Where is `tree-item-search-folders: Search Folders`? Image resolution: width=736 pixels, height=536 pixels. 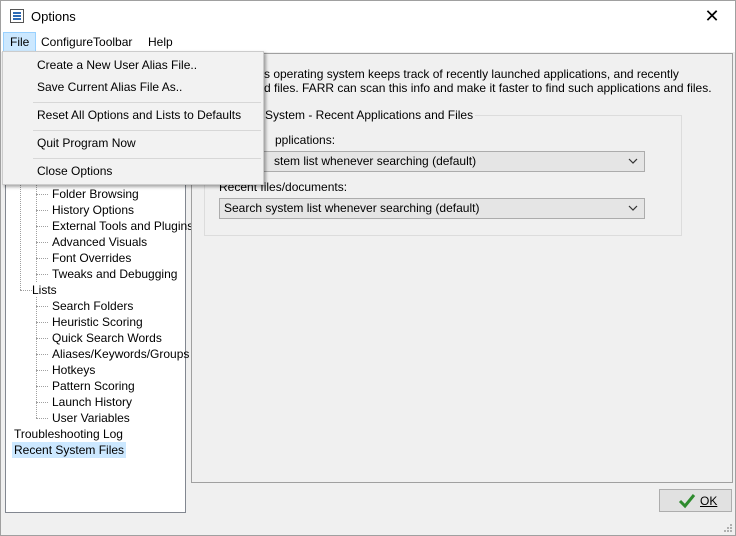
tree-item-search-folders: Search Folders is located at coordinates (92, 306).